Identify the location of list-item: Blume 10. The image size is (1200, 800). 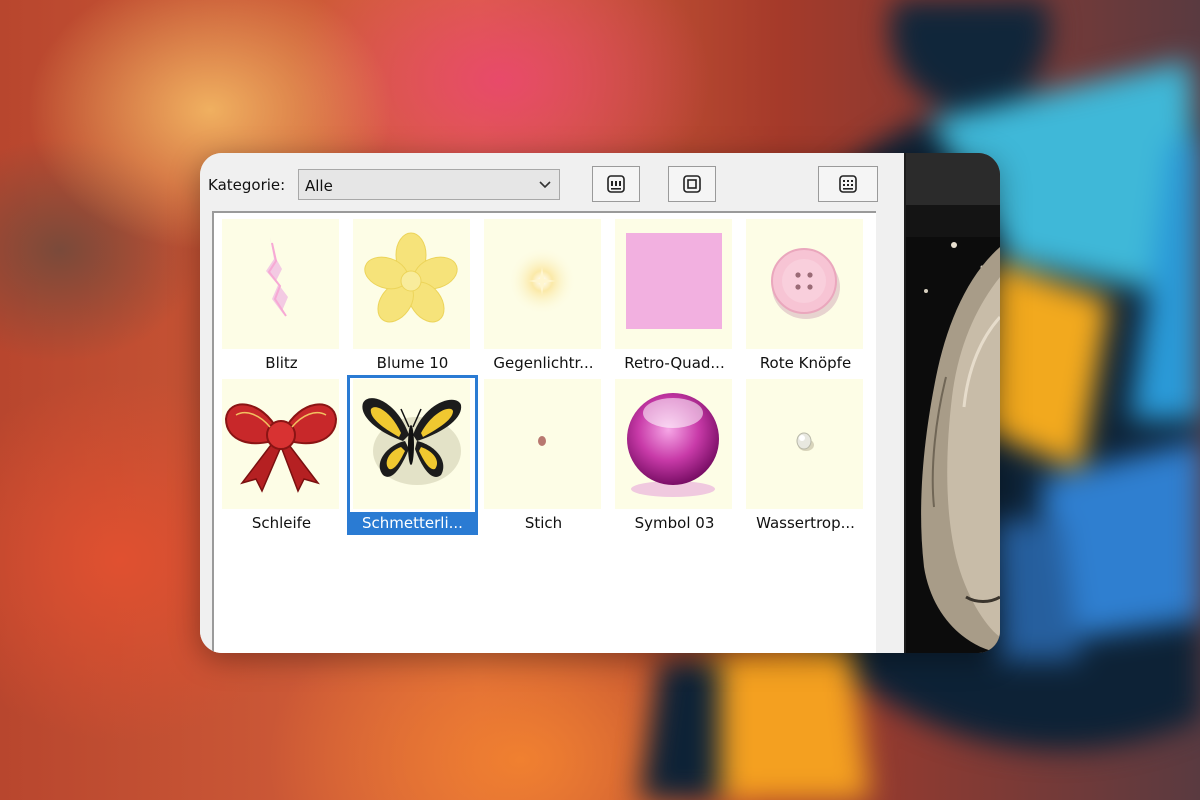
(412, 295).